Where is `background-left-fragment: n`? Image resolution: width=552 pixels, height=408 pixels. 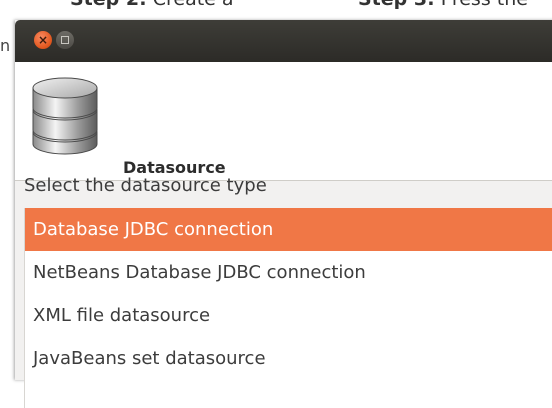
background-left-fragment: n is located at coordinates (5, 45).